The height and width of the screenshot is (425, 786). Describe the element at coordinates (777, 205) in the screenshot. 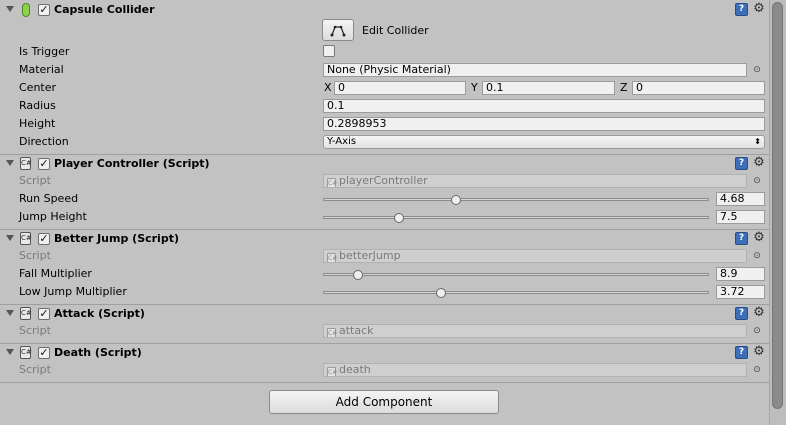

I see `scrollbar-thumb` at that location.